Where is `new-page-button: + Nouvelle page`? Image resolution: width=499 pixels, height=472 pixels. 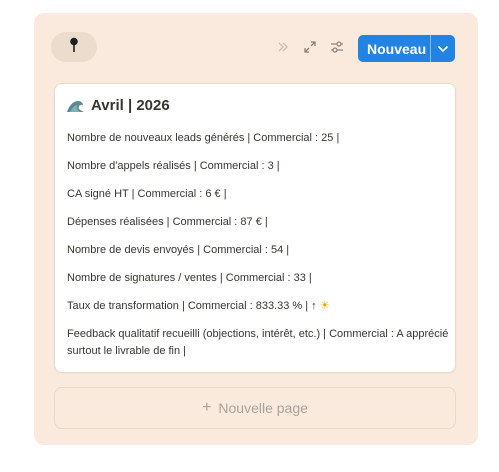
new-page-button: + Nouvelle page is located at coordinates (255, 408).